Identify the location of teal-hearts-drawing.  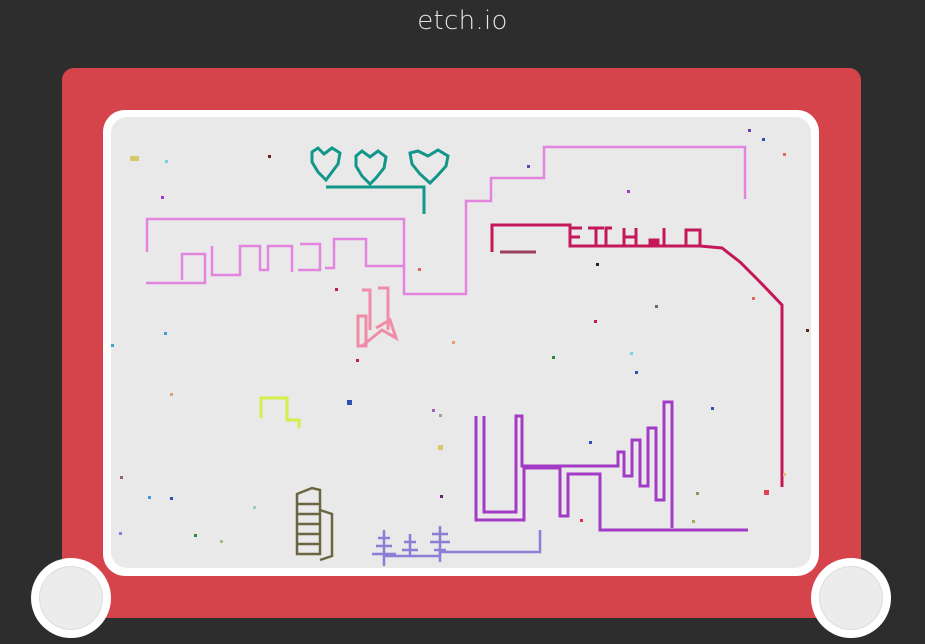
(380, 180).